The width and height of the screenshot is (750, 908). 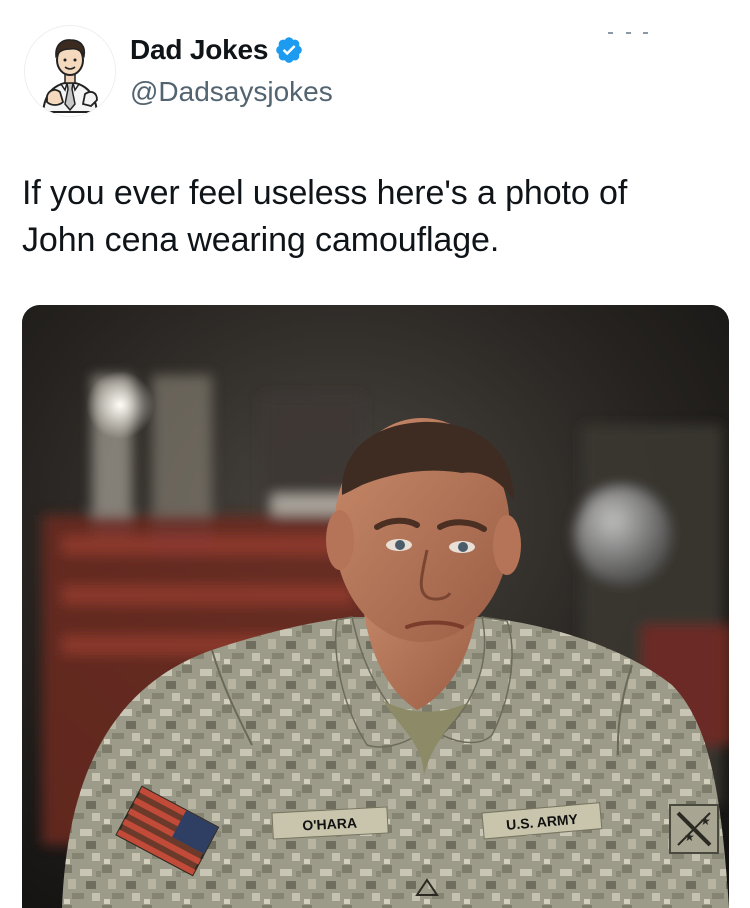 I want to click on author-handle: @Dadsaysjokes, so click(x=231, y=92).